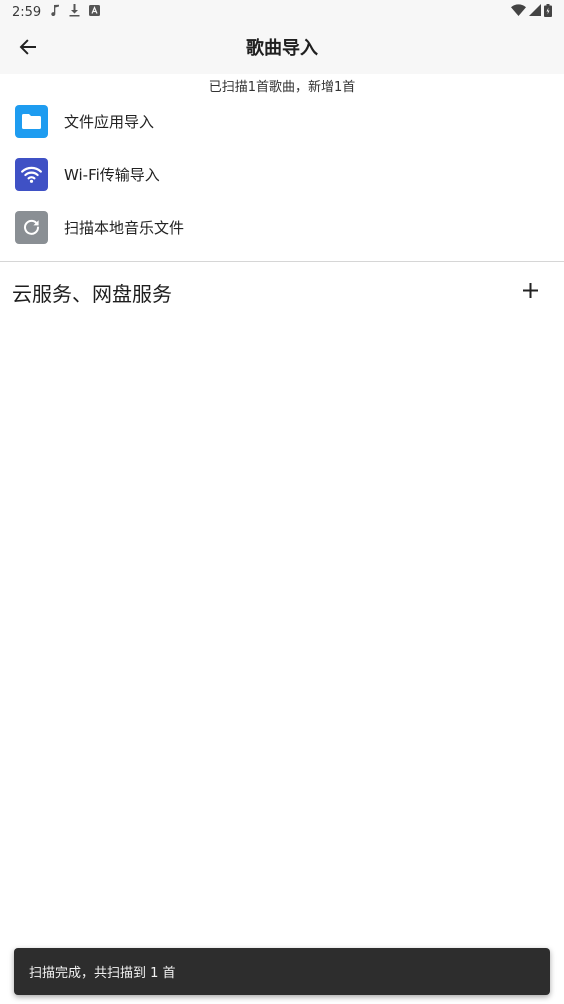 The width and height of the screenshot is (564, 1004). Describe the element at coordinates (95, 12) in the screenshot. I see `app-badge-icon` at that location.